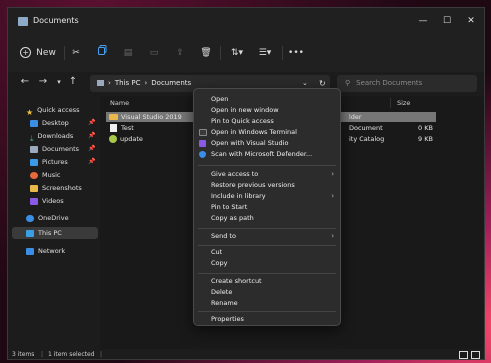 The height and width of the screenshot is (363, 491). What do you see at coordinates (113, 128) in the screenshot?
I see `file-icon` at bounding box center [113, 128].